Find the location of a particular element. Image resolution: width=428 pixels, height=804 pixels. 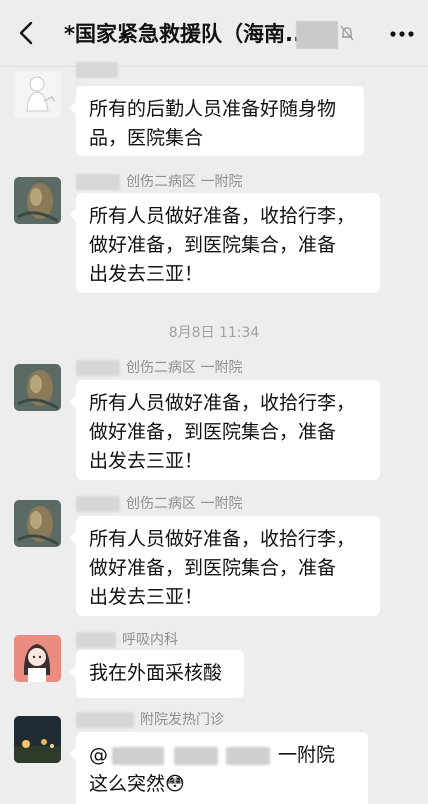

sender-name is located at coordinates (100, 72).